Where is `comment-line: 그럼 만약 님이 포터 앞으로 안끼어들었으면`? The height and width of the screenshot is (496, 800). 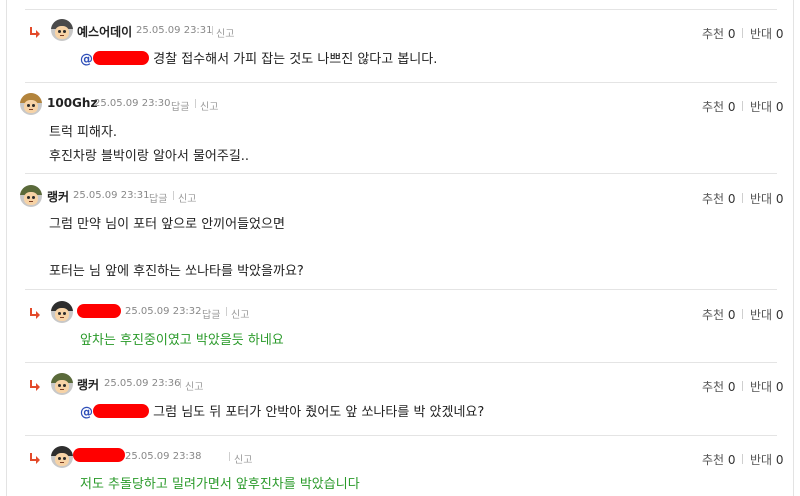
comment-line: 그럼 만약 님이 포터 앞으로 안끼어들었으면 is located at coordinates (167, 224).